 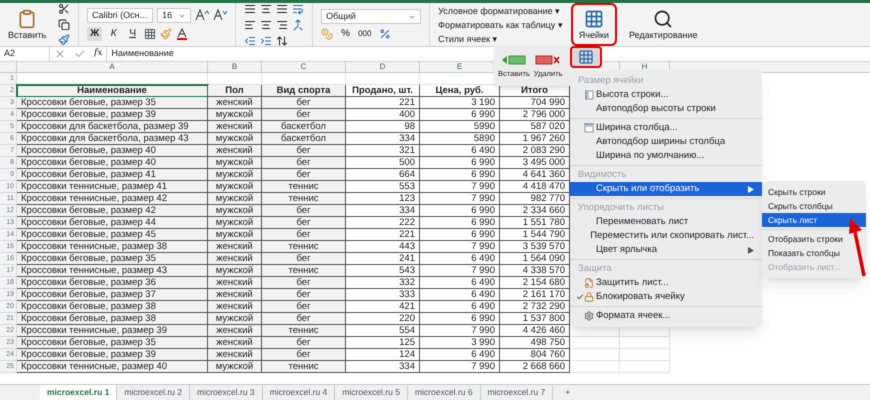 I want to click on menu-item: Скрыть строки, so click(x=814, y=192).